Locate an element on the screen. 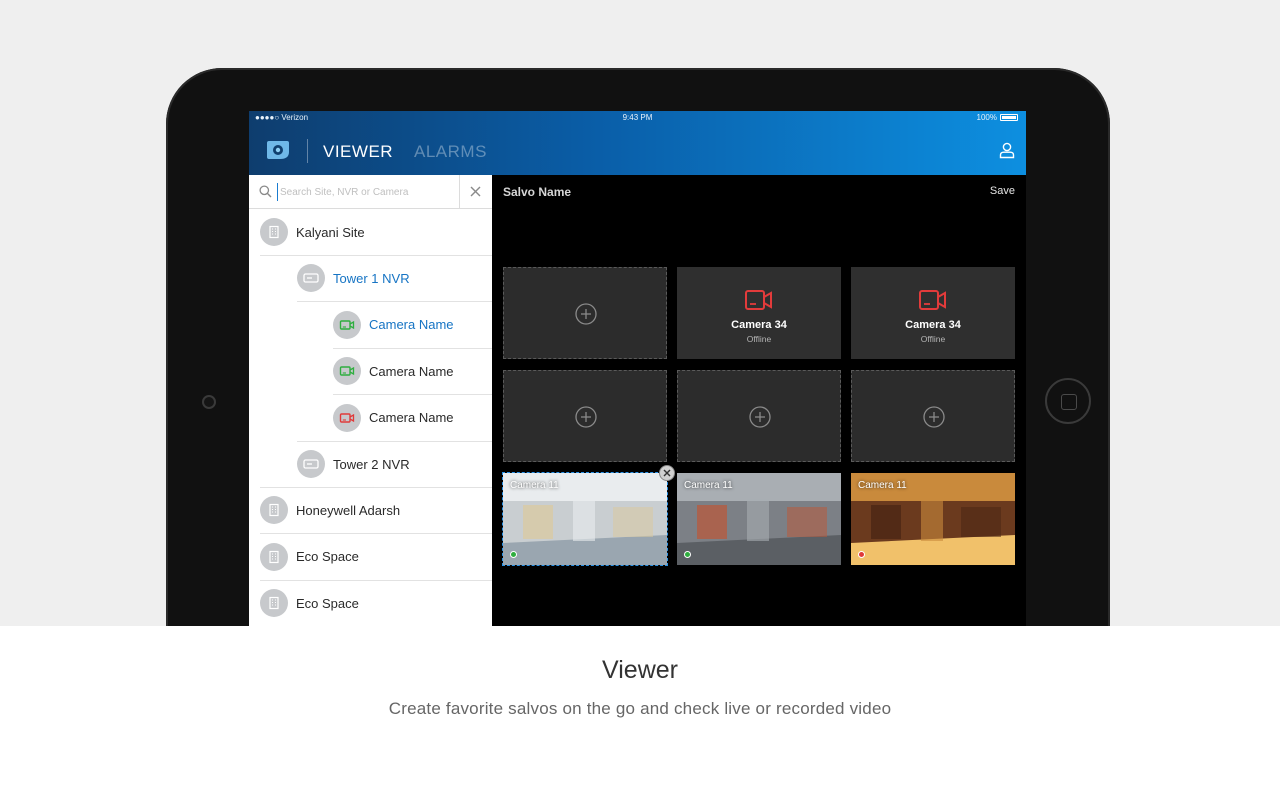 This screenshot has width=1280, height=800. search-input is located at coordinates (367, 192).